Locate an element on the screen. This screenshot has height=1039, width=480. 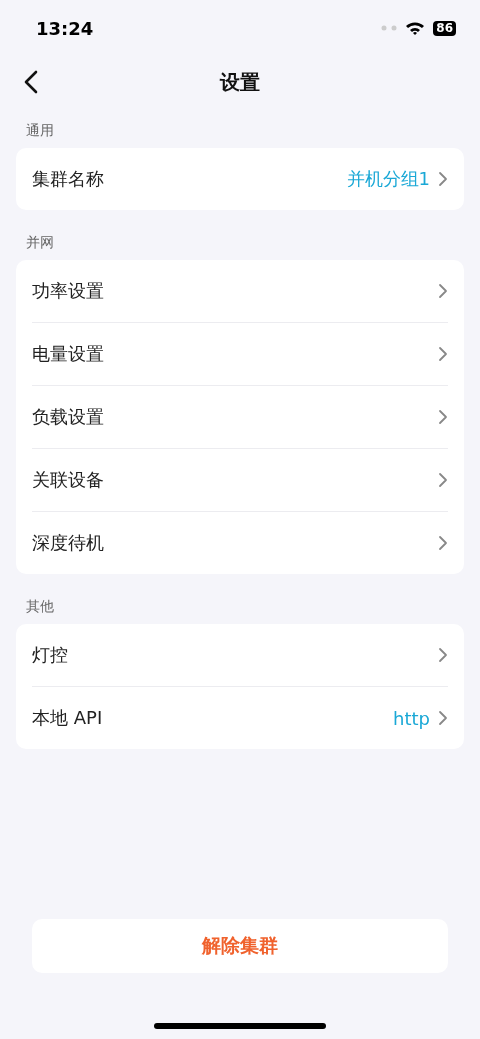
settings-row: 关联设备 is located at coordinates (240, 479).